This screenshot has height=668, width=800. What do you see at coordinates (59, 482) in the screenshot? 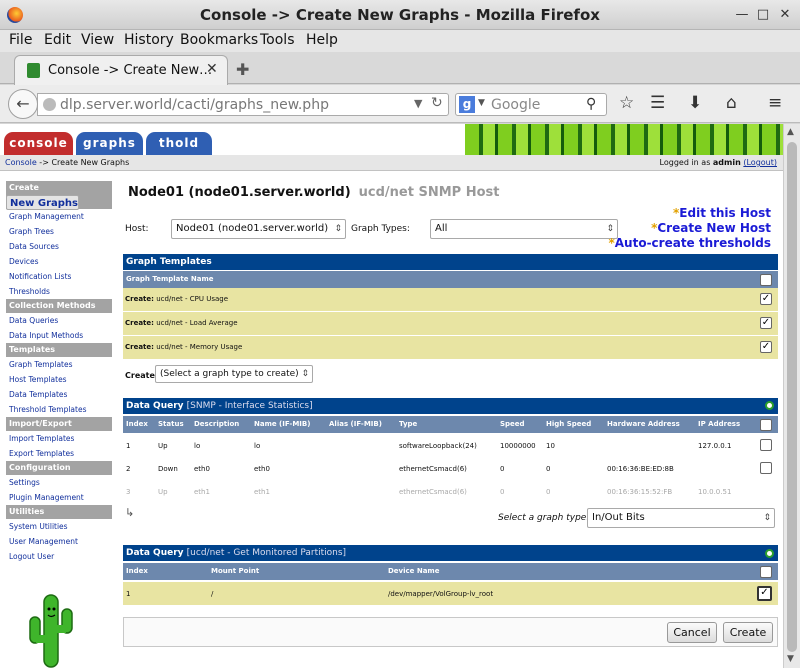
I see `sidebar-item-settings: Settings` at bounding box center [59, 482].